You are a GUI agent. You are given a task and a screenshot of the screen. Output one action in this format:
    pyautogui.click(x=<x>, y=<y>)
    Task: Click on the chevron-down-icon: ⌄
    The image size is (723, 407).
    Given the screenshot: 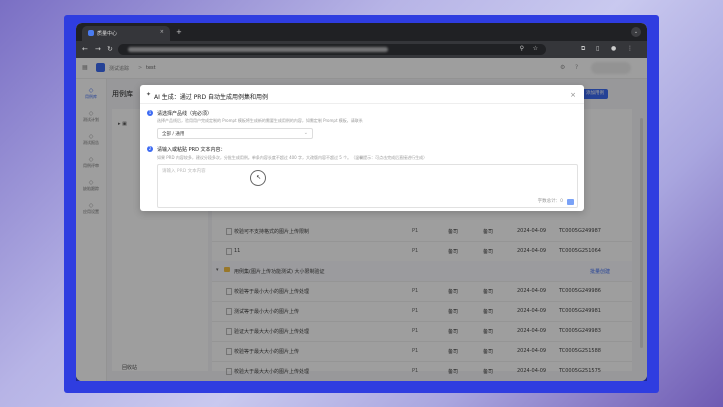 What is the action you would take?
    pyautogui.click(x=305, y=133)
    